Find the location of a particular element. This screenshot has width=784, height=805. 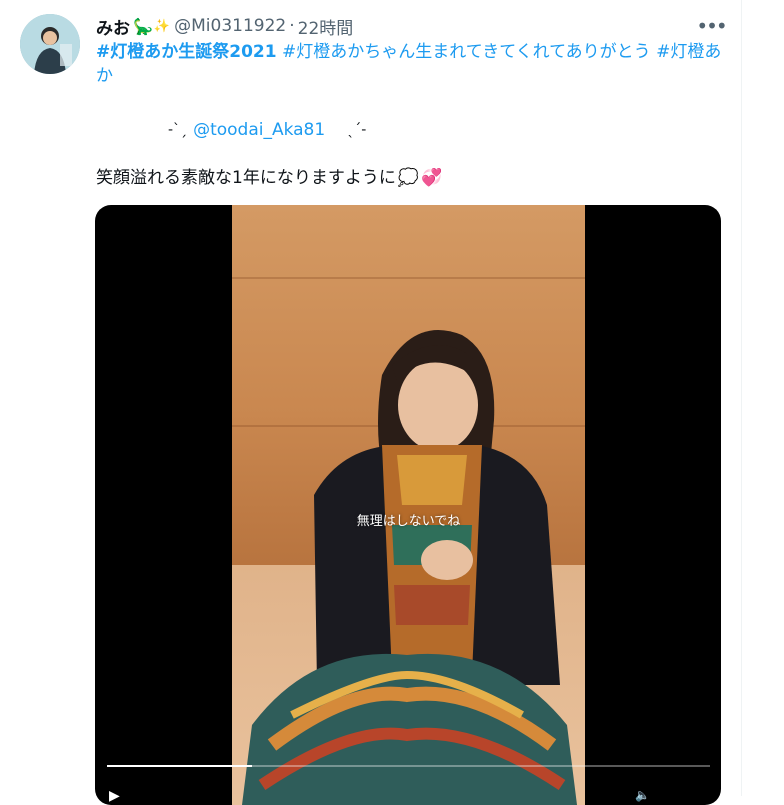

volume-icon: 🔈 is located at coordinates (643, 796).